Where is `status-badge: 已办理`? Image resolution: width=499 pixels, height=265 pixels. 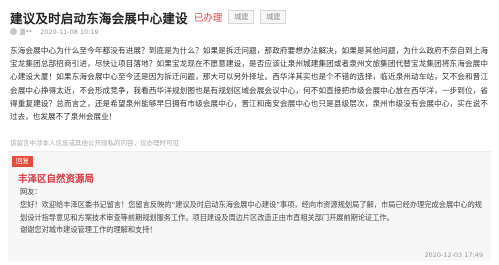
status-badge: 已办理 is located at coordinates (208, 18).